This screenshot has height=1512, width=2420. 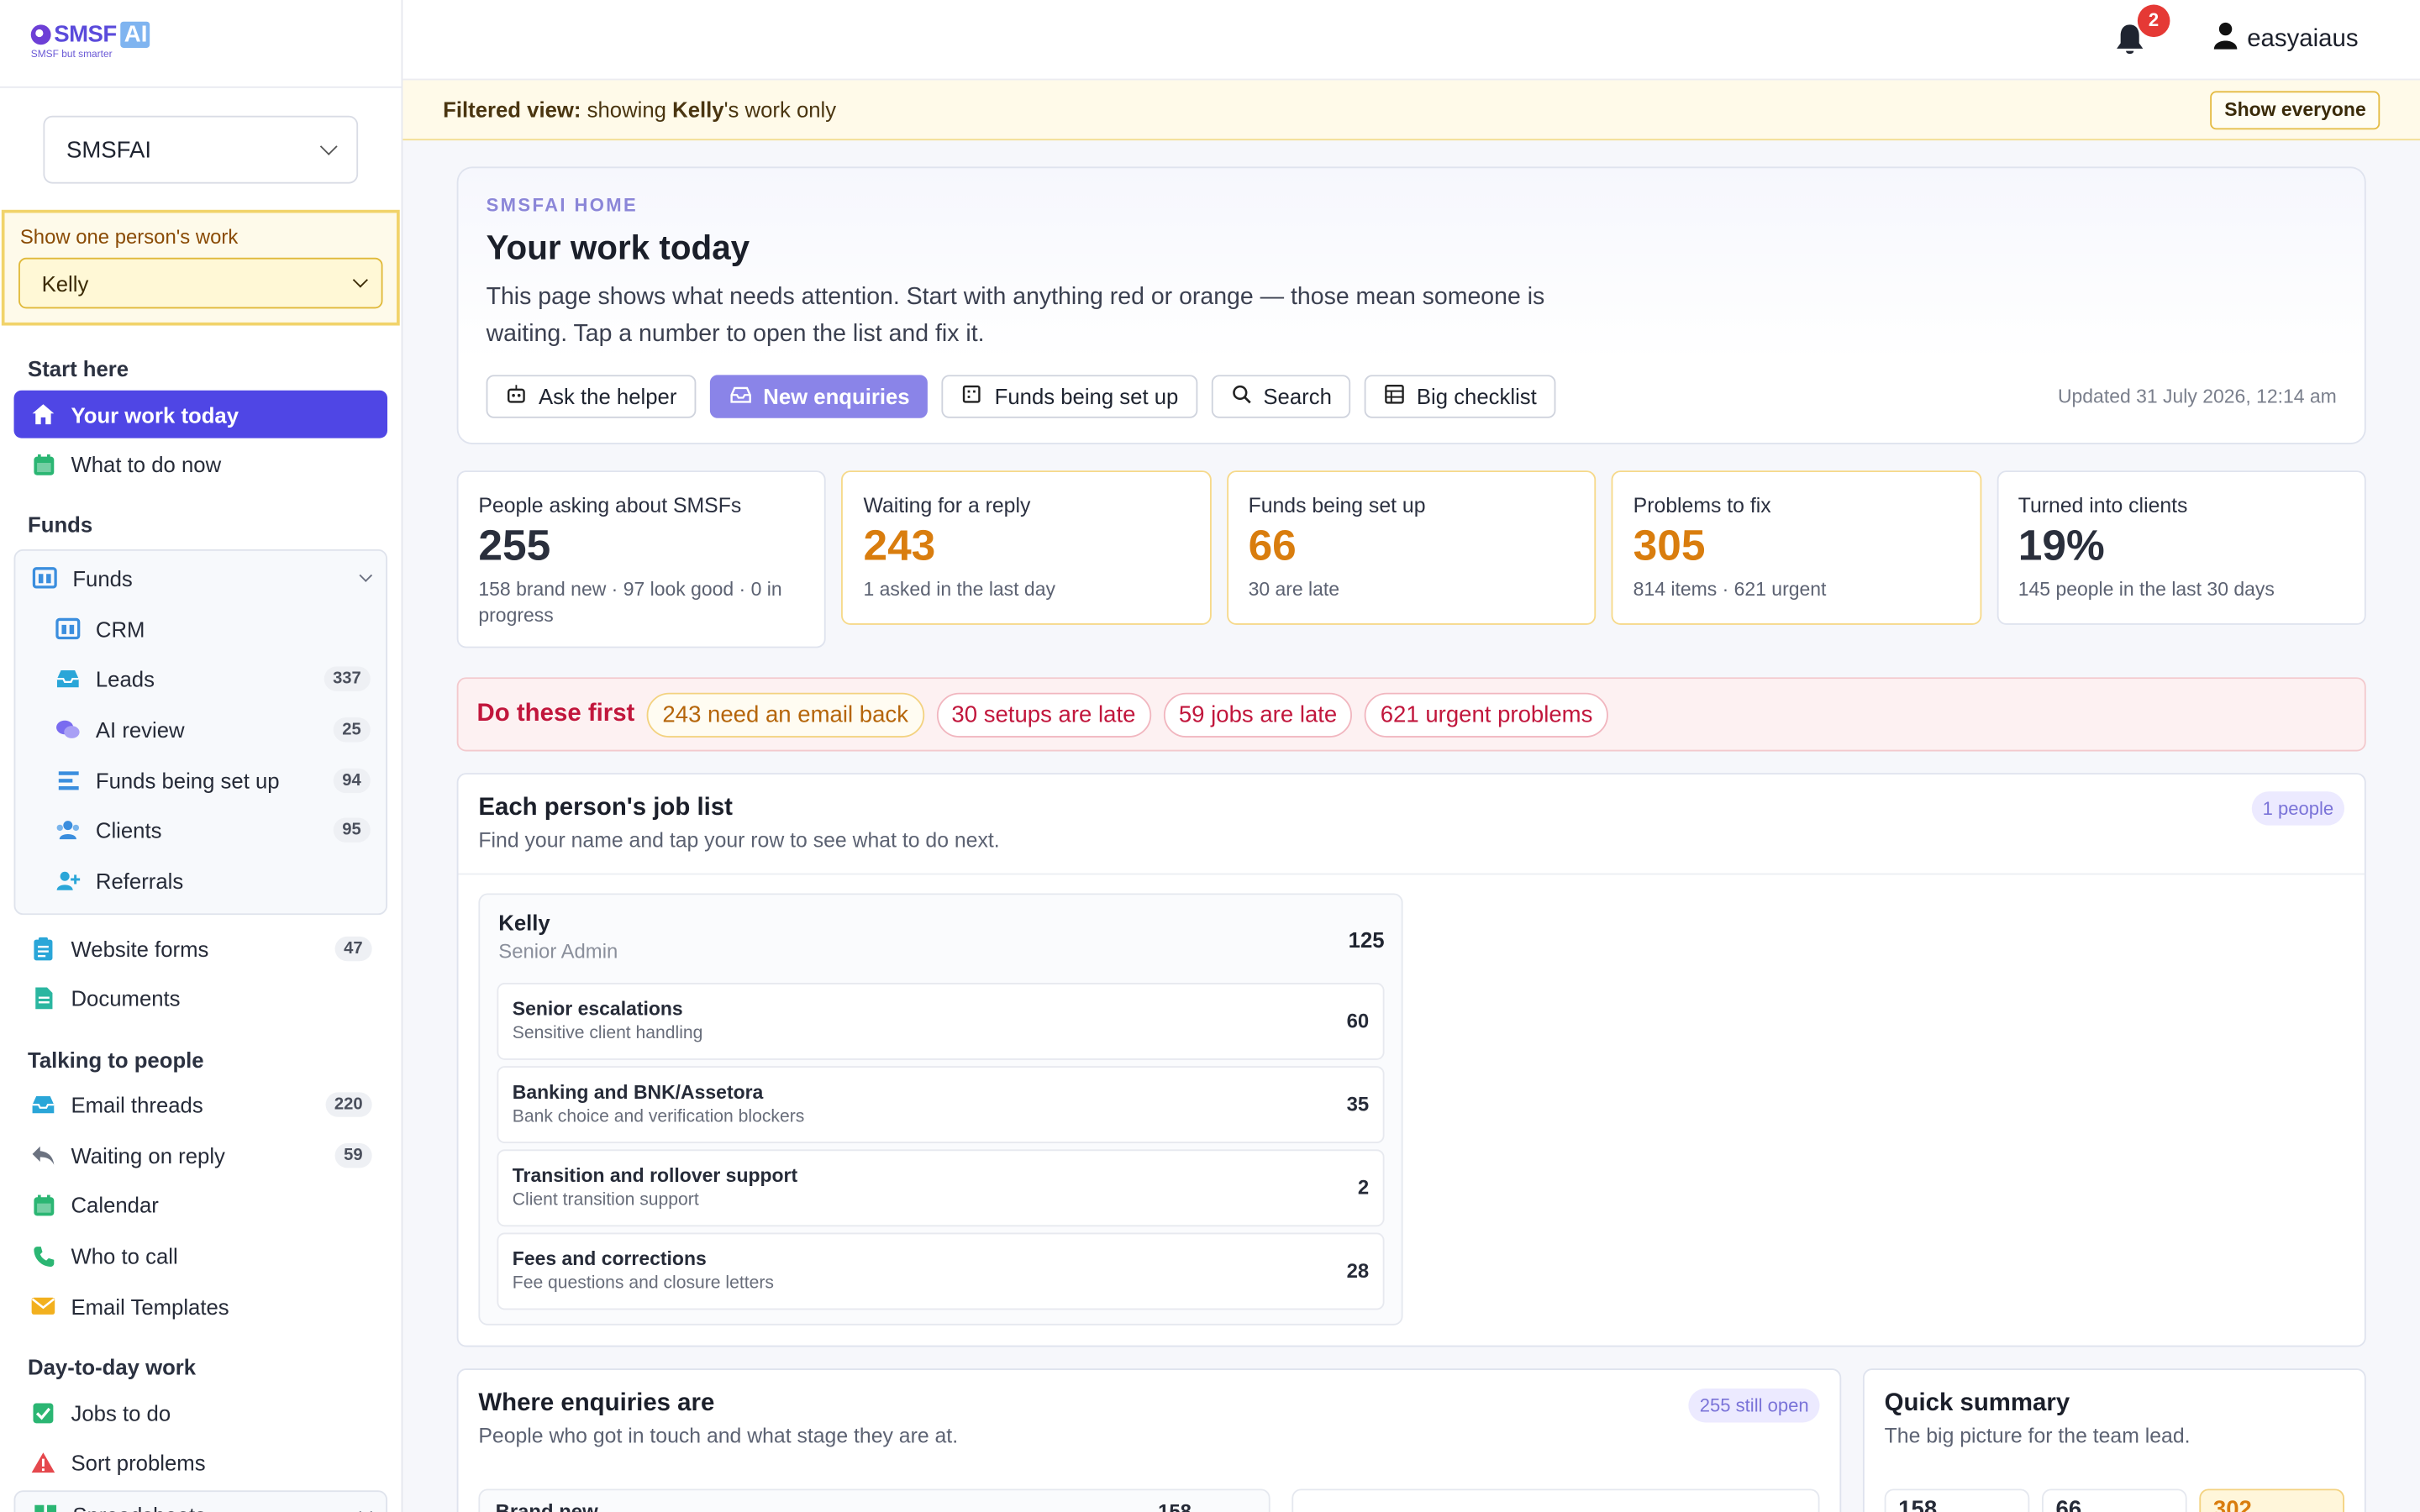 I want to click on notifications-button: 2, so click(x=2142, y=29).